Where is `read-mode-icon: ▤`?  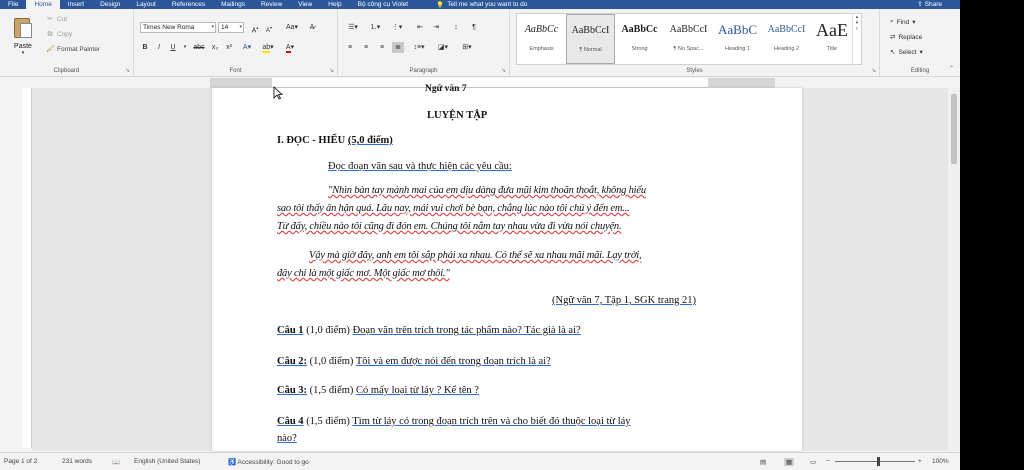
read-mode-icon: ▤ is located at coordinates (763, 462).